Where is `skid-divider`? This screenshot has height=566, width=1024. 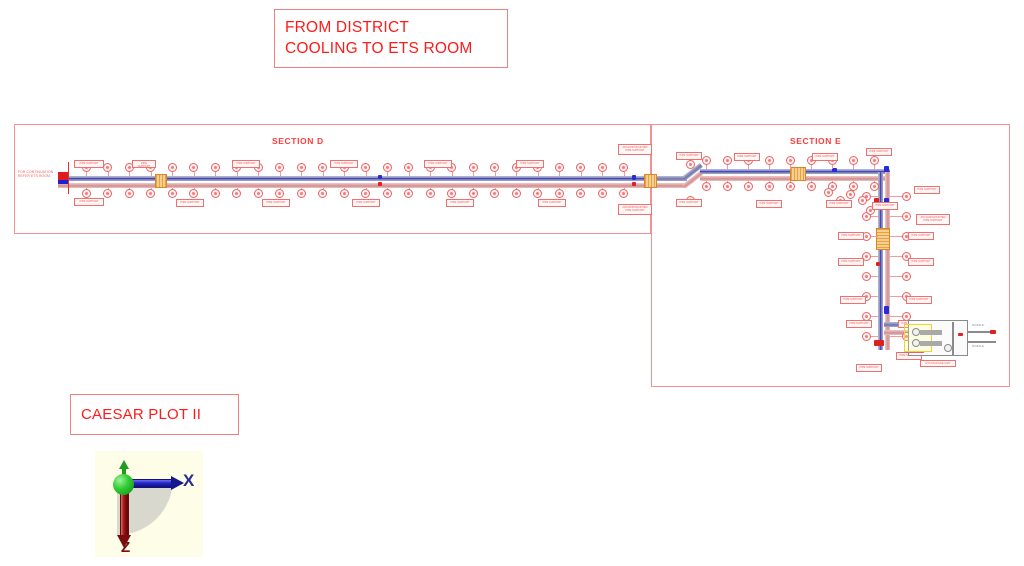
skid-divider is located at coordinates (953, 339).